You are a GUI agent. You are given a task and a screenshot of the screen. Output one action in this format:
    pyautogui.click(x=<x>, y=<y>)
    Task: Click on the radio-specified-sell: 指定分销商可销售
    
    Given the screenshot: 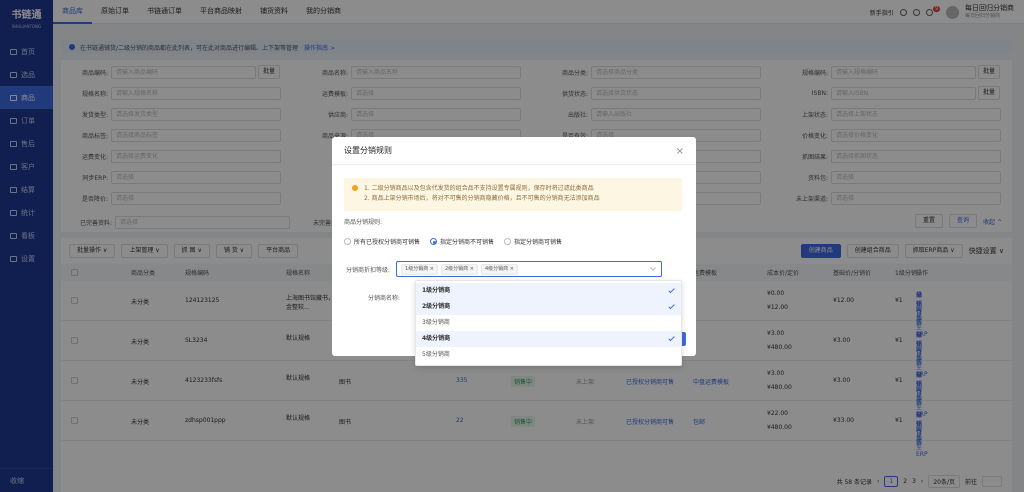 What is the action you would take?
    pyautogui.click(x=533, y=241)
    